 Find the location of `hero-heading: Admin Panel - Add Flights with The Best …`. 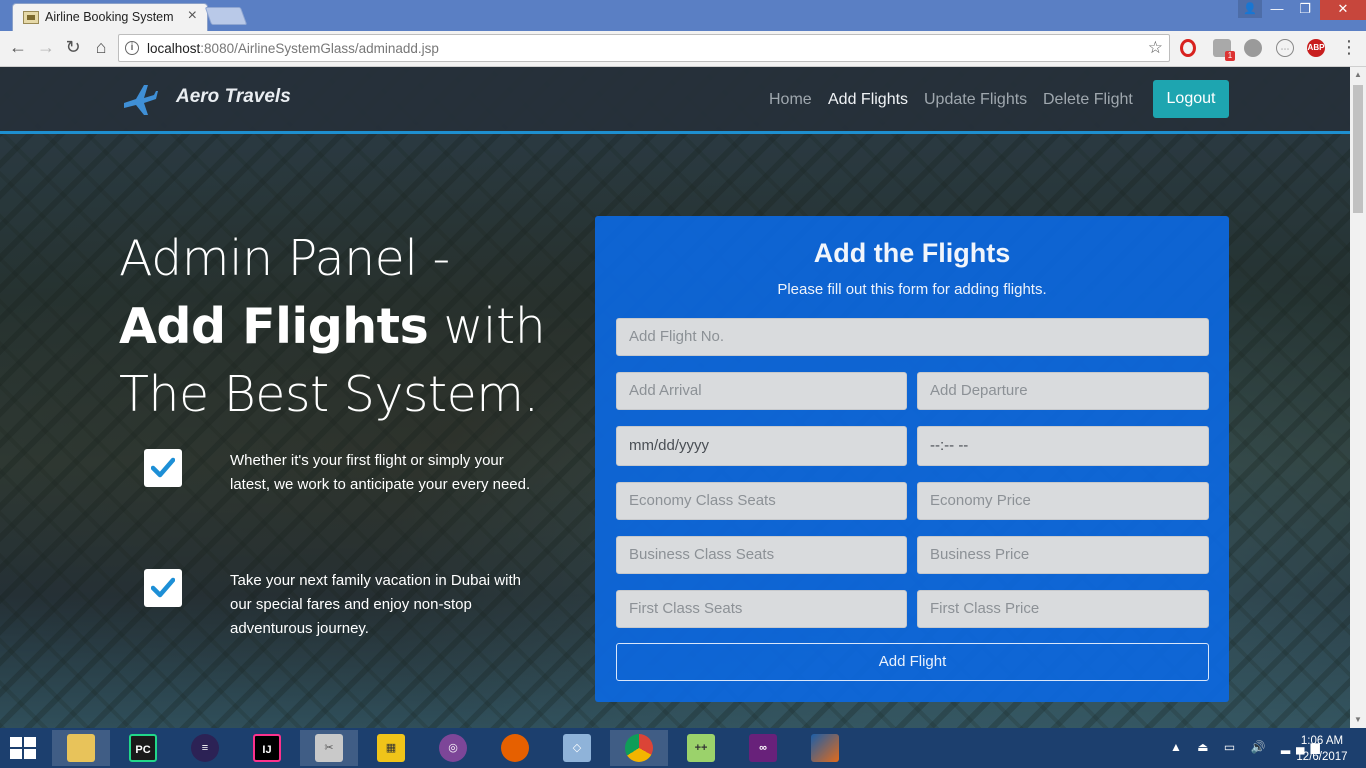

hero-heading: Admin Panel - Add Flights with The Best … is located at coordinates (332, 326).